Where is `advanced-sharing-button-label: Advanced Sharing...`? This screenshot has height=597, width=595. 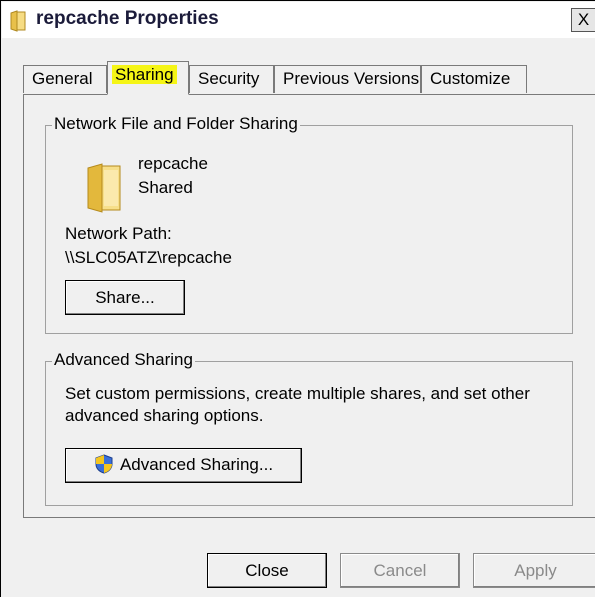
advanced-sharing-button-label: Advanced Sharing... is located at coordinates (196, 465).